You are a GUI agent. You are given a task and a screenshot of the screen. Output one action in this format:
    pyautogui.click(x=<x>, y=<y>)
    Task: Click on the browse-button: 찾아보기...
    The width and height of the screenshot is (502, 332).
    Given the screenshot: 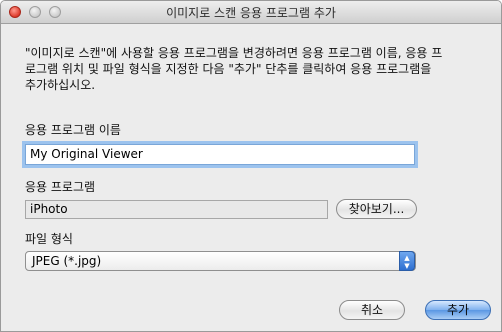 What is the action you would take?
    pyautogui.click(x=376, y=209)
    